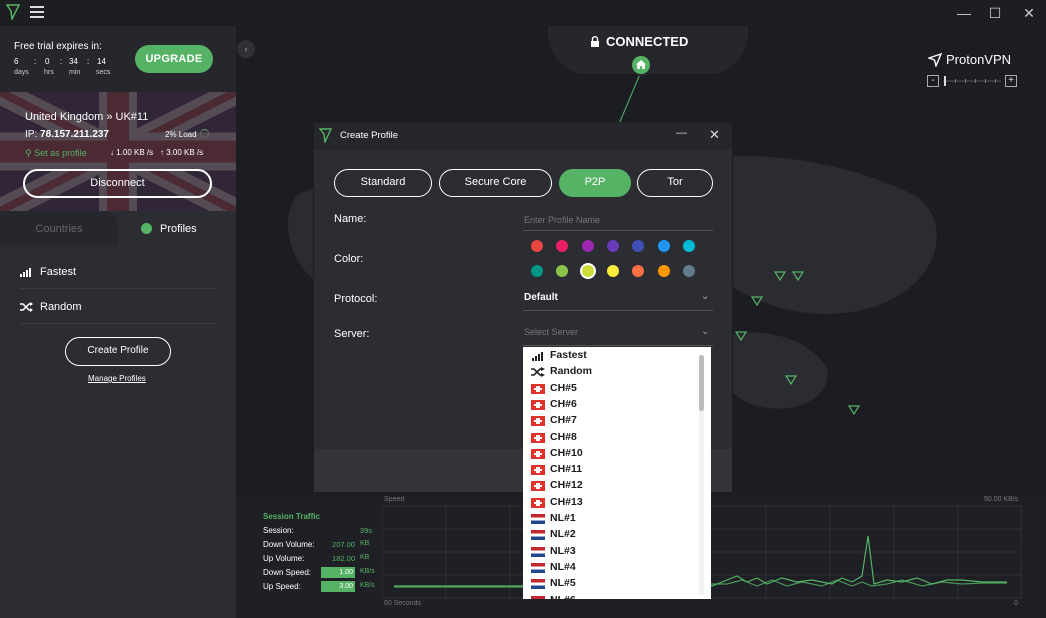  Describe the element at coordinates (369, 135) in the screenshot. I see `dialog-title: Create Profile` at that location.